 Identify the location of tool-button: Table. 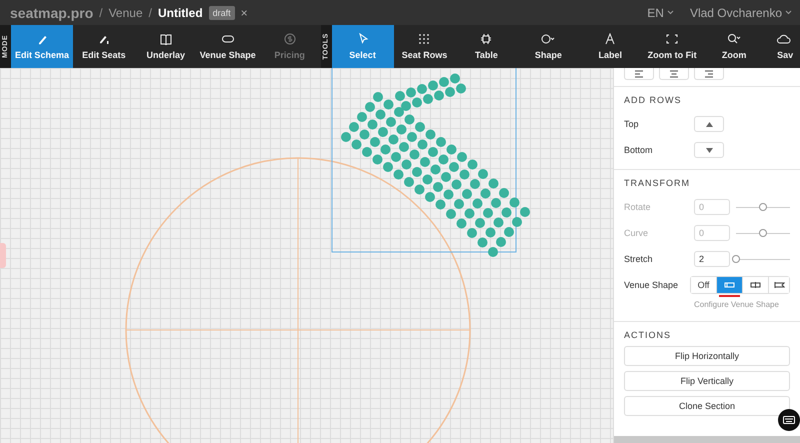
(486, 46).